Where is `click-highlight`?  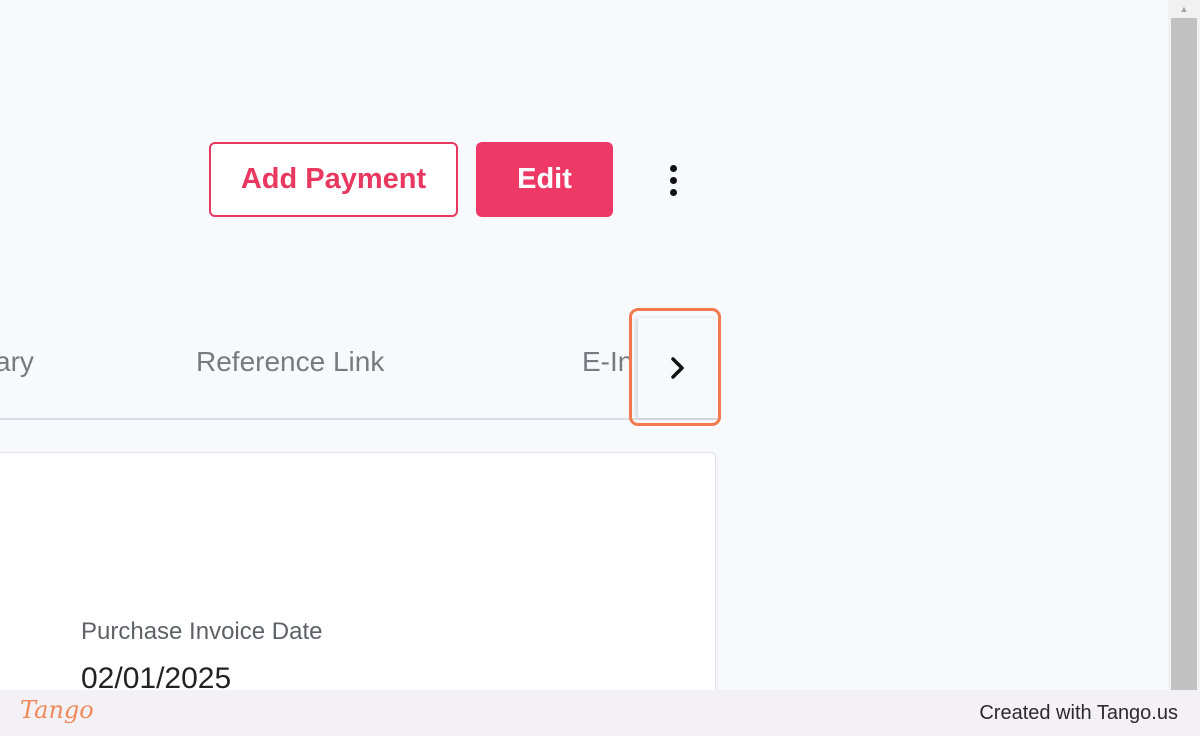
click-highlight is located at coordinates (675, 367).